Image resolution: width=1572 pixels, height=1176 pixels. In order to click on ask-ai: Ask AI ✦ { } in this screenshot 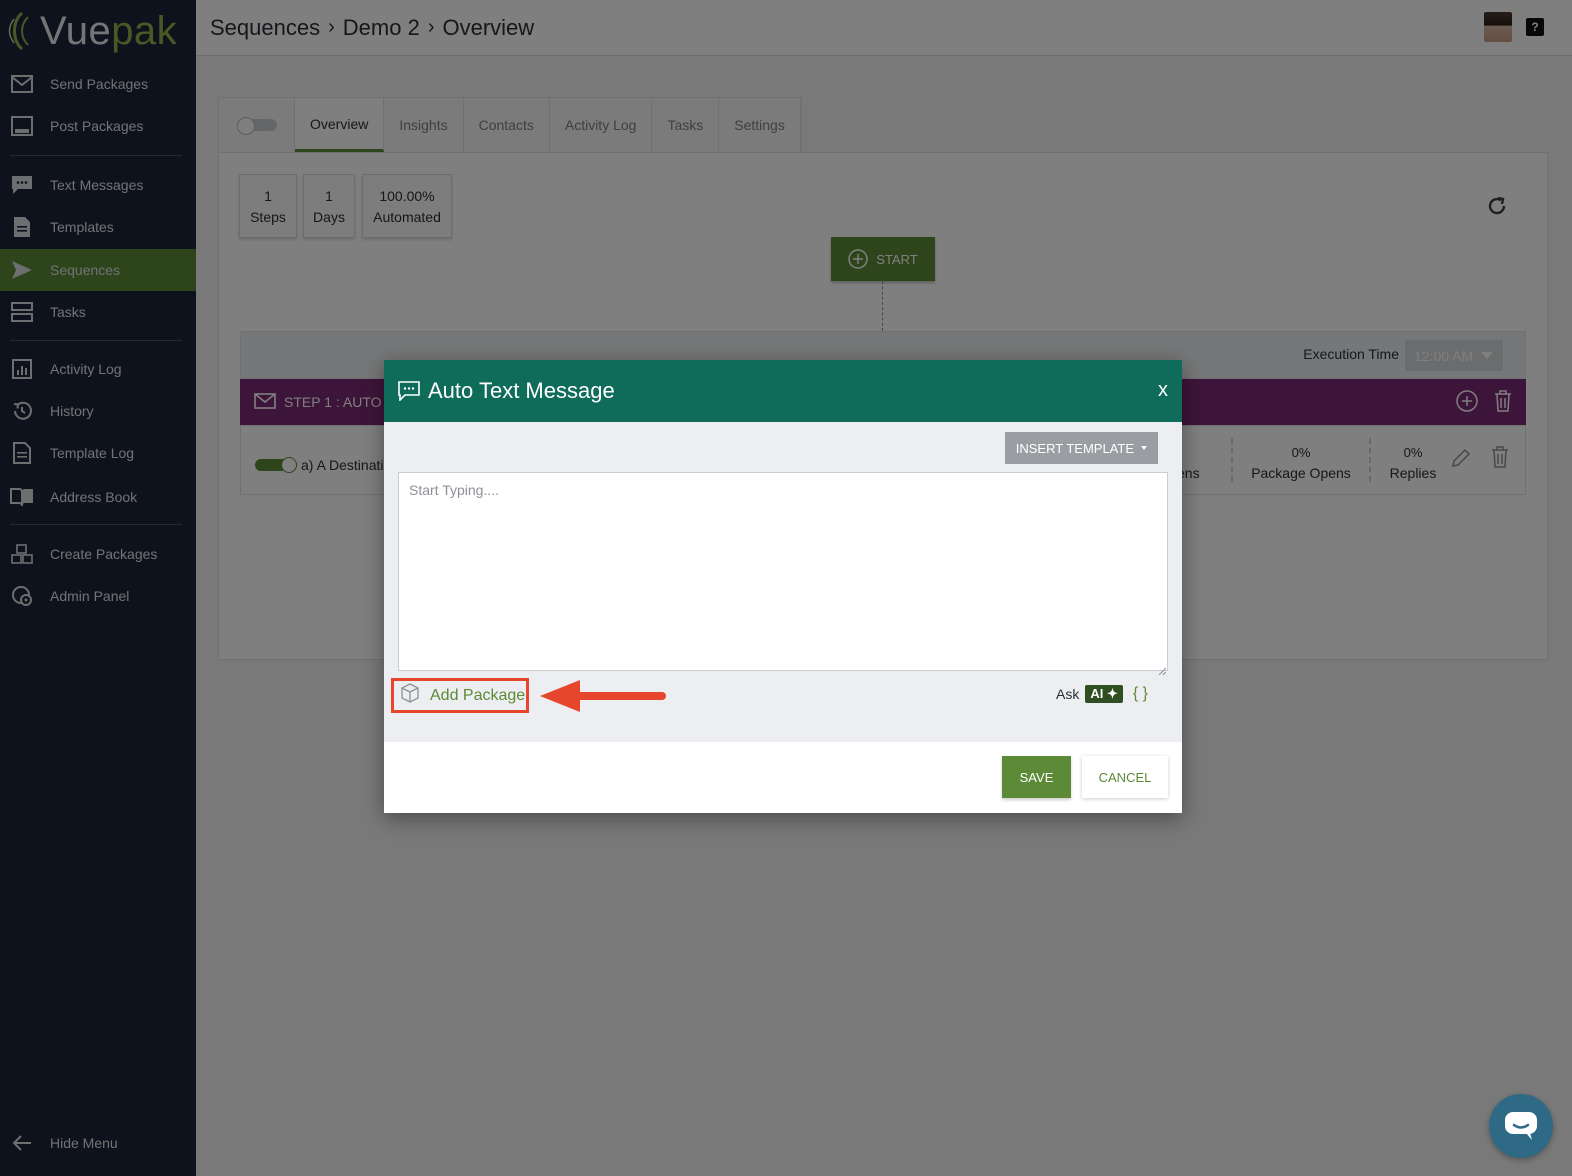, I will do `click(1102, 694)`.